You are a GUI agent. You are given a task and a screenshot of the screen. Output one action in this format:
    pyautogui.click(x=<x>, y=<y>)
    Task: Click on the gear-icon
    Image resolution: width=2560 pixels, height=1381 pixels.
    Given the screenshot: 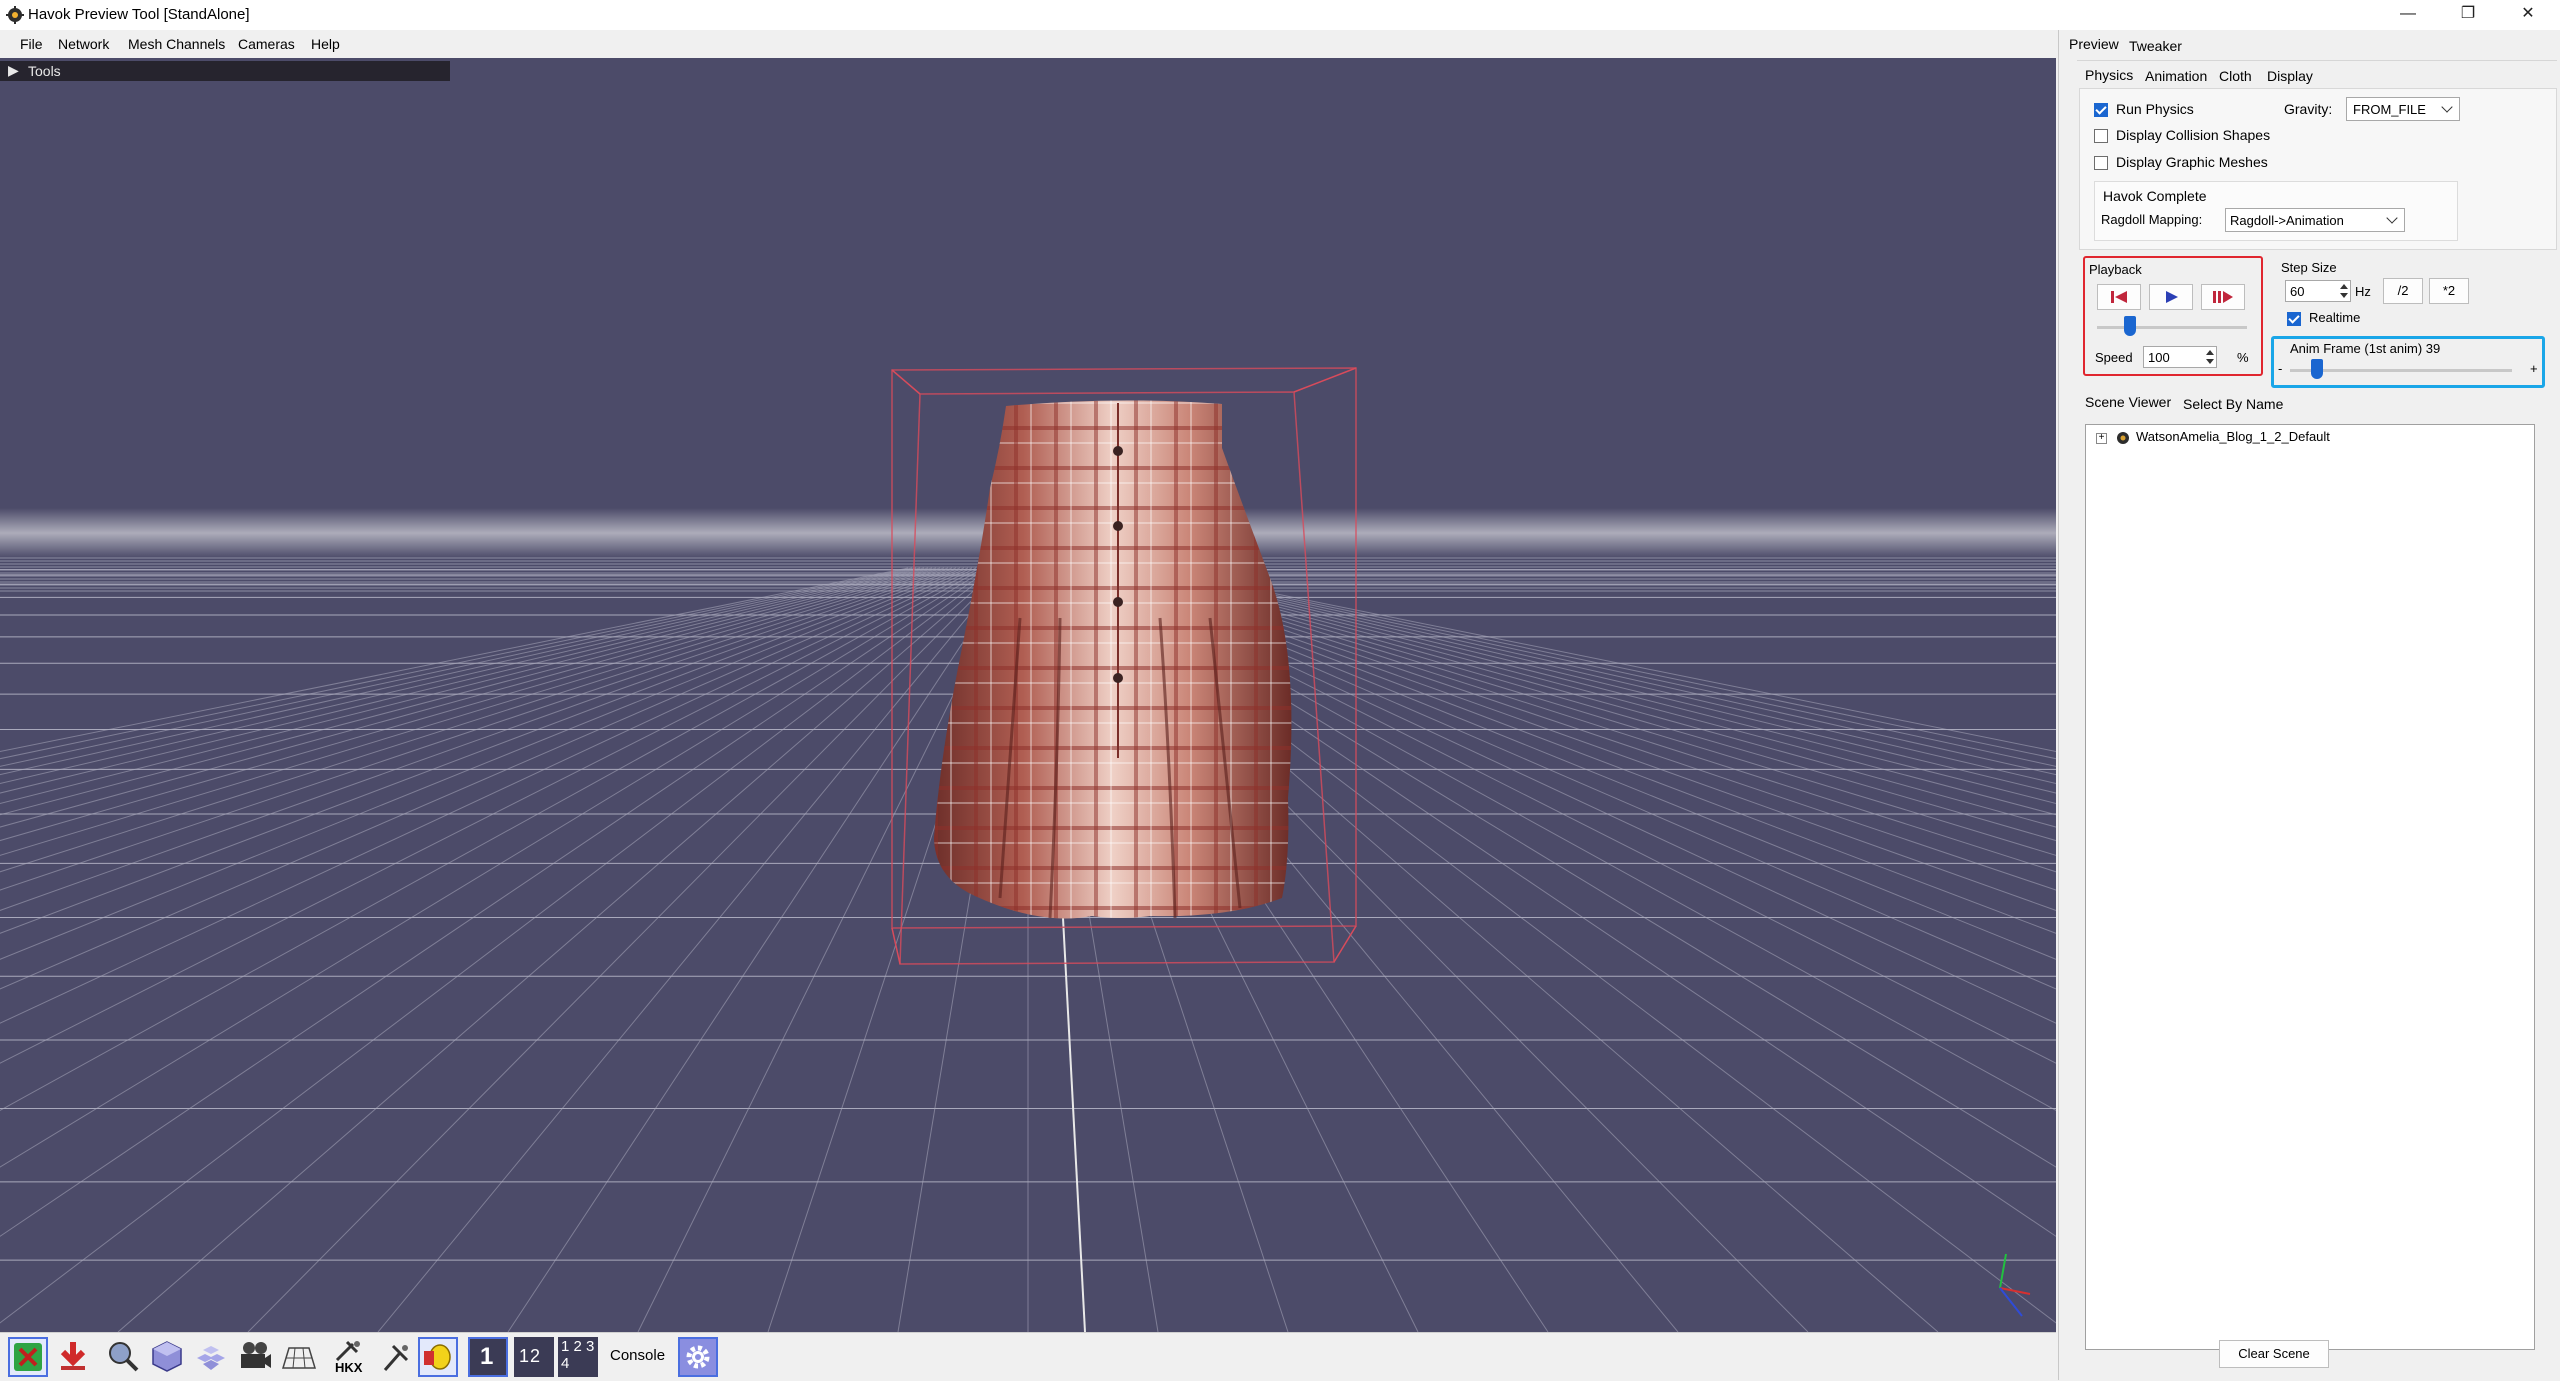 What is the action you would take?
    pyautogui.click(x=698, y=1357)
    